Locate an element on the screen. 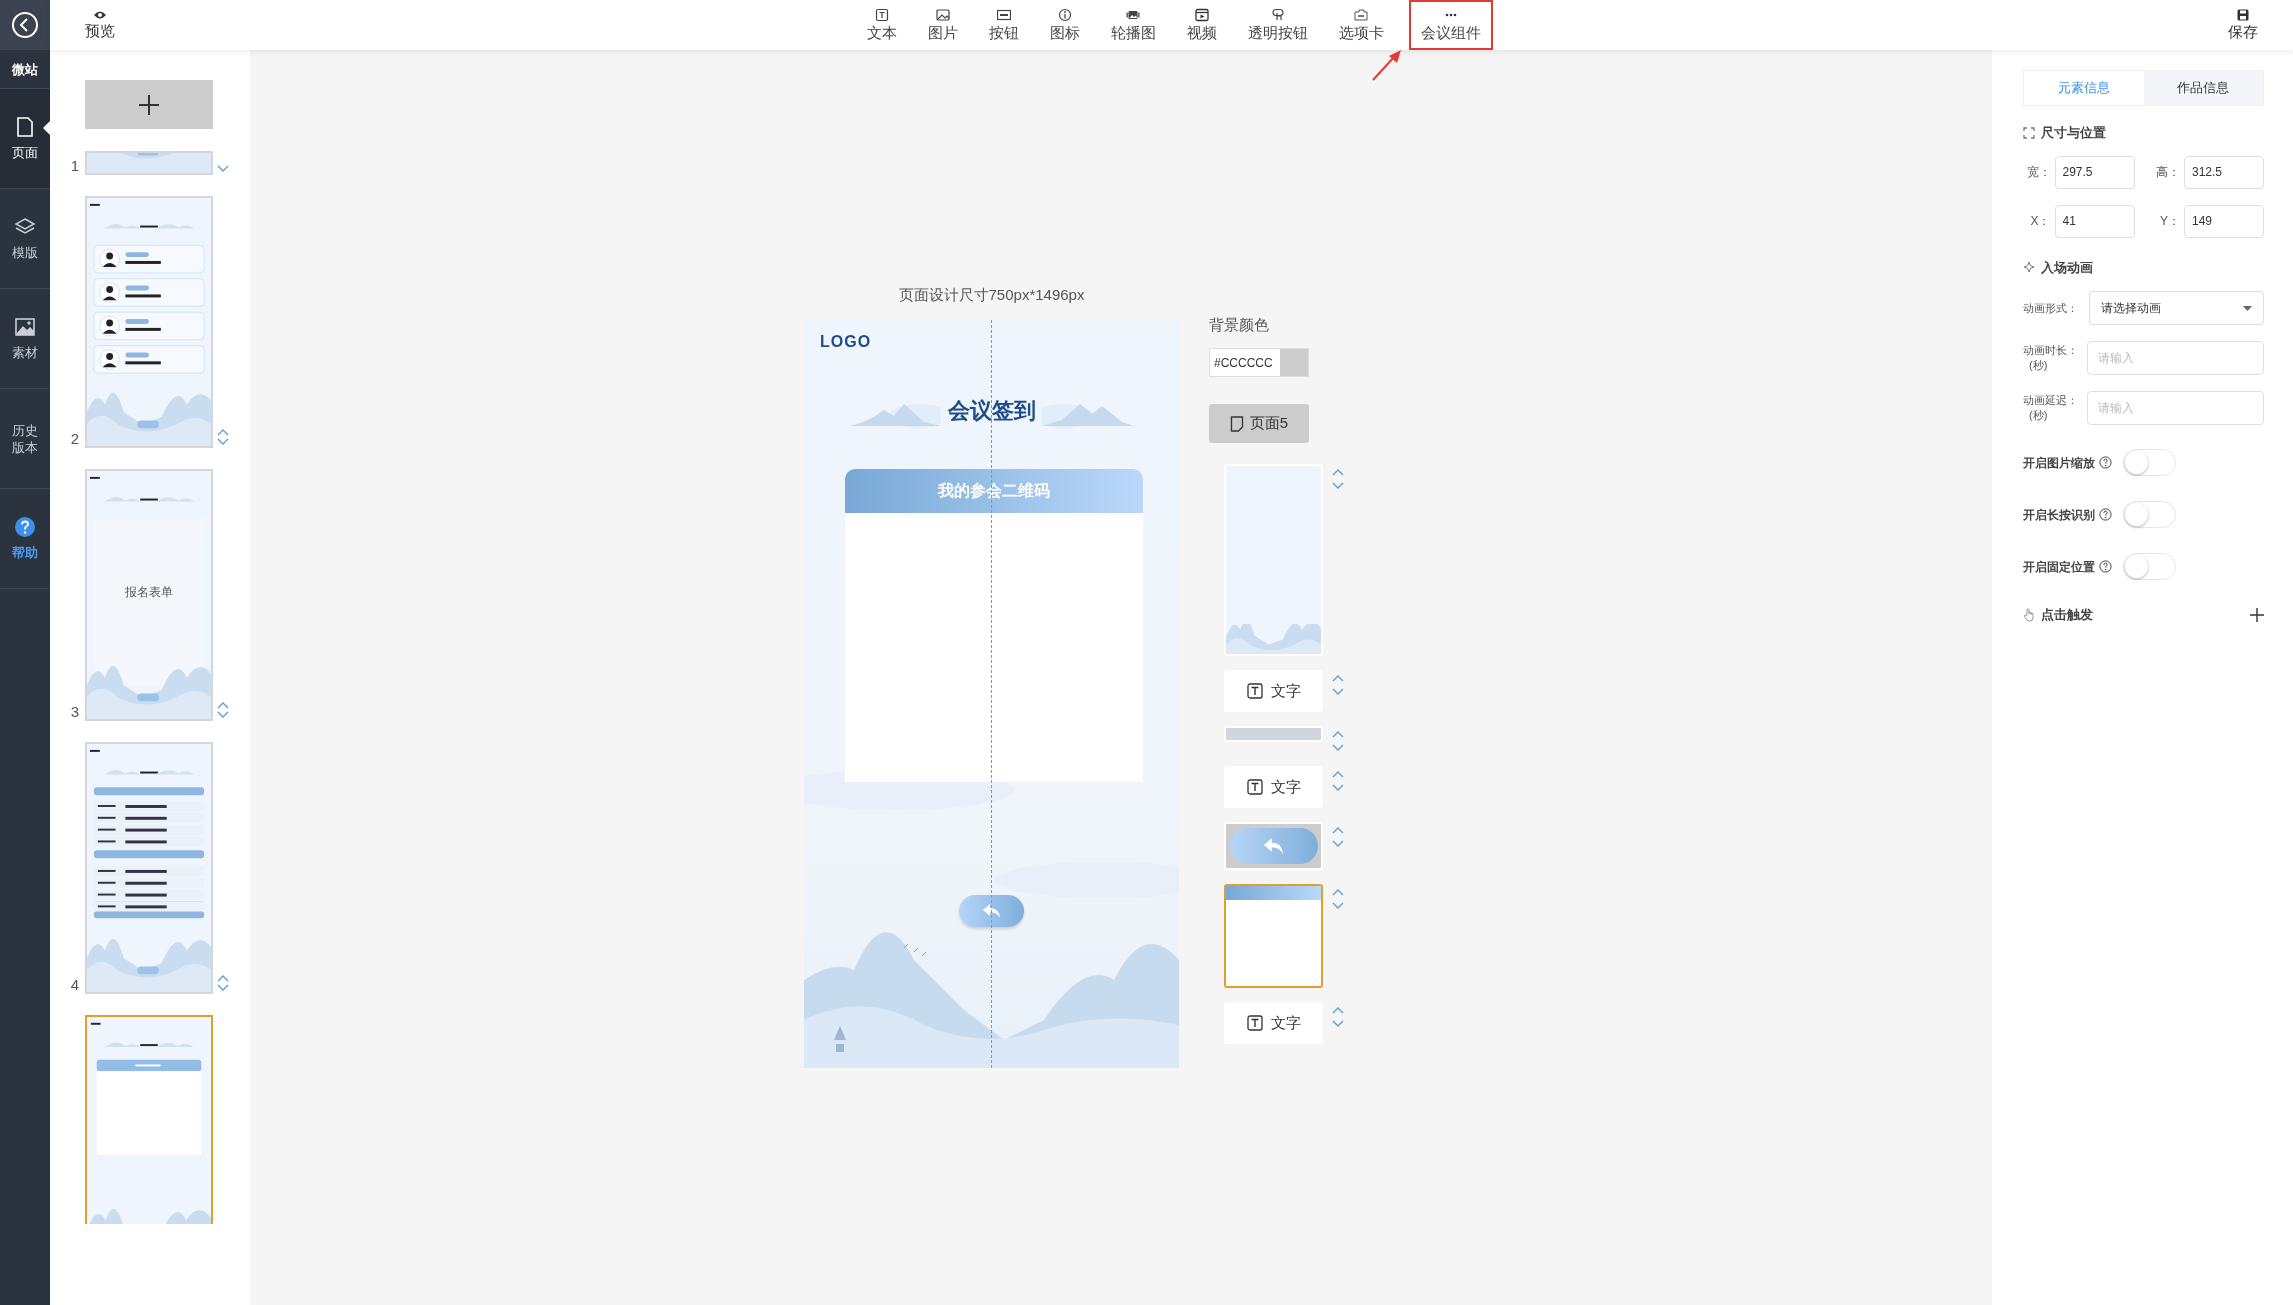 The height and width of the screenshot is (1305, 2293). field-label: 宽： is located at coordinates (2038, 172).